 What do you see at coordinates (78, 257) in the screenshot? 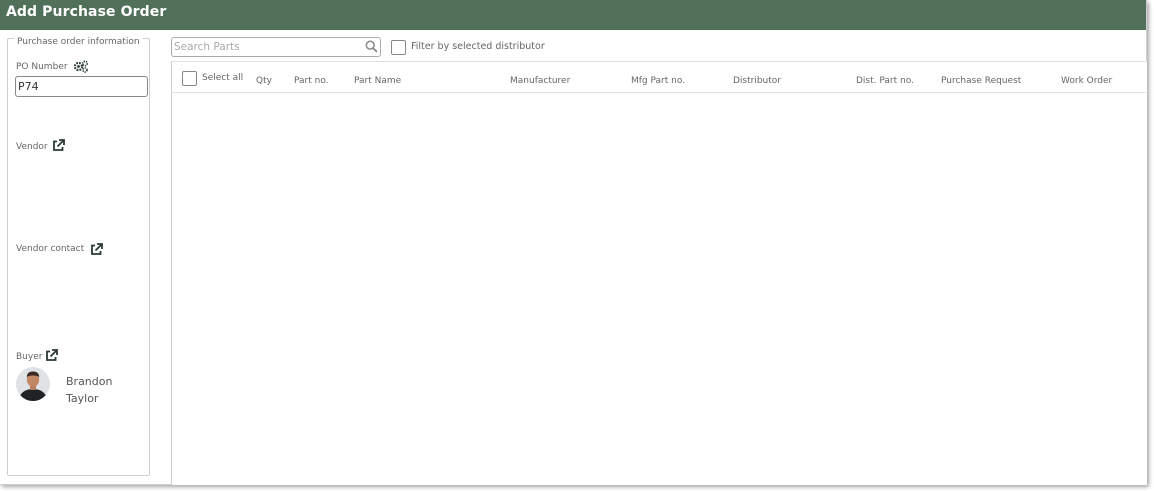
I see `purchase-order-info-panel` at bounding box center [78, 257].